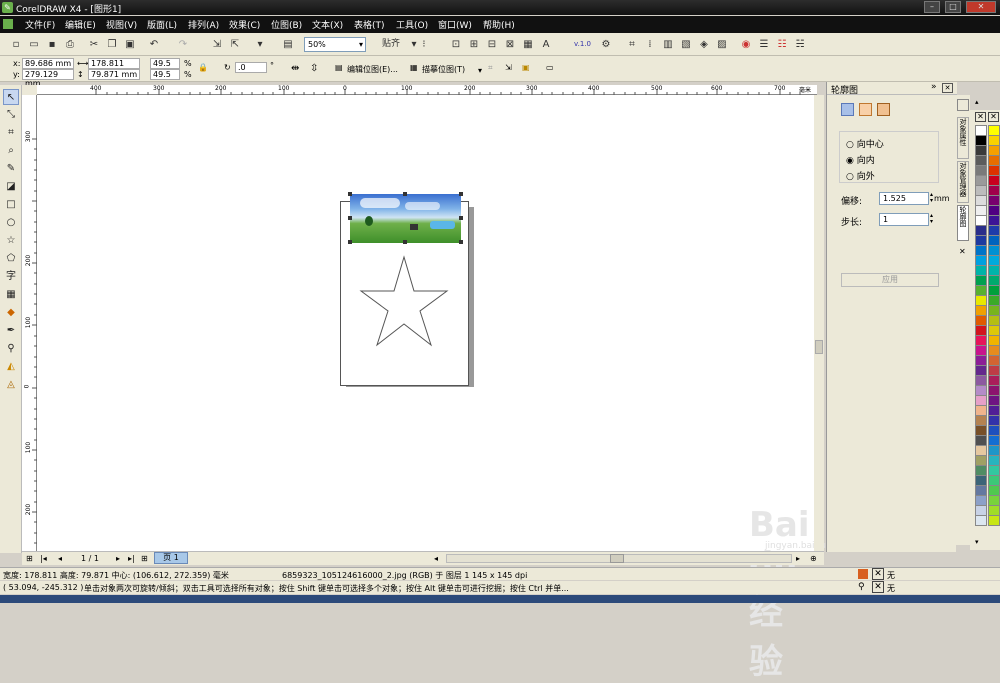 This screenshot has height=683, width=1000. I want to click on list-icon: ☰, so click(764, 44).